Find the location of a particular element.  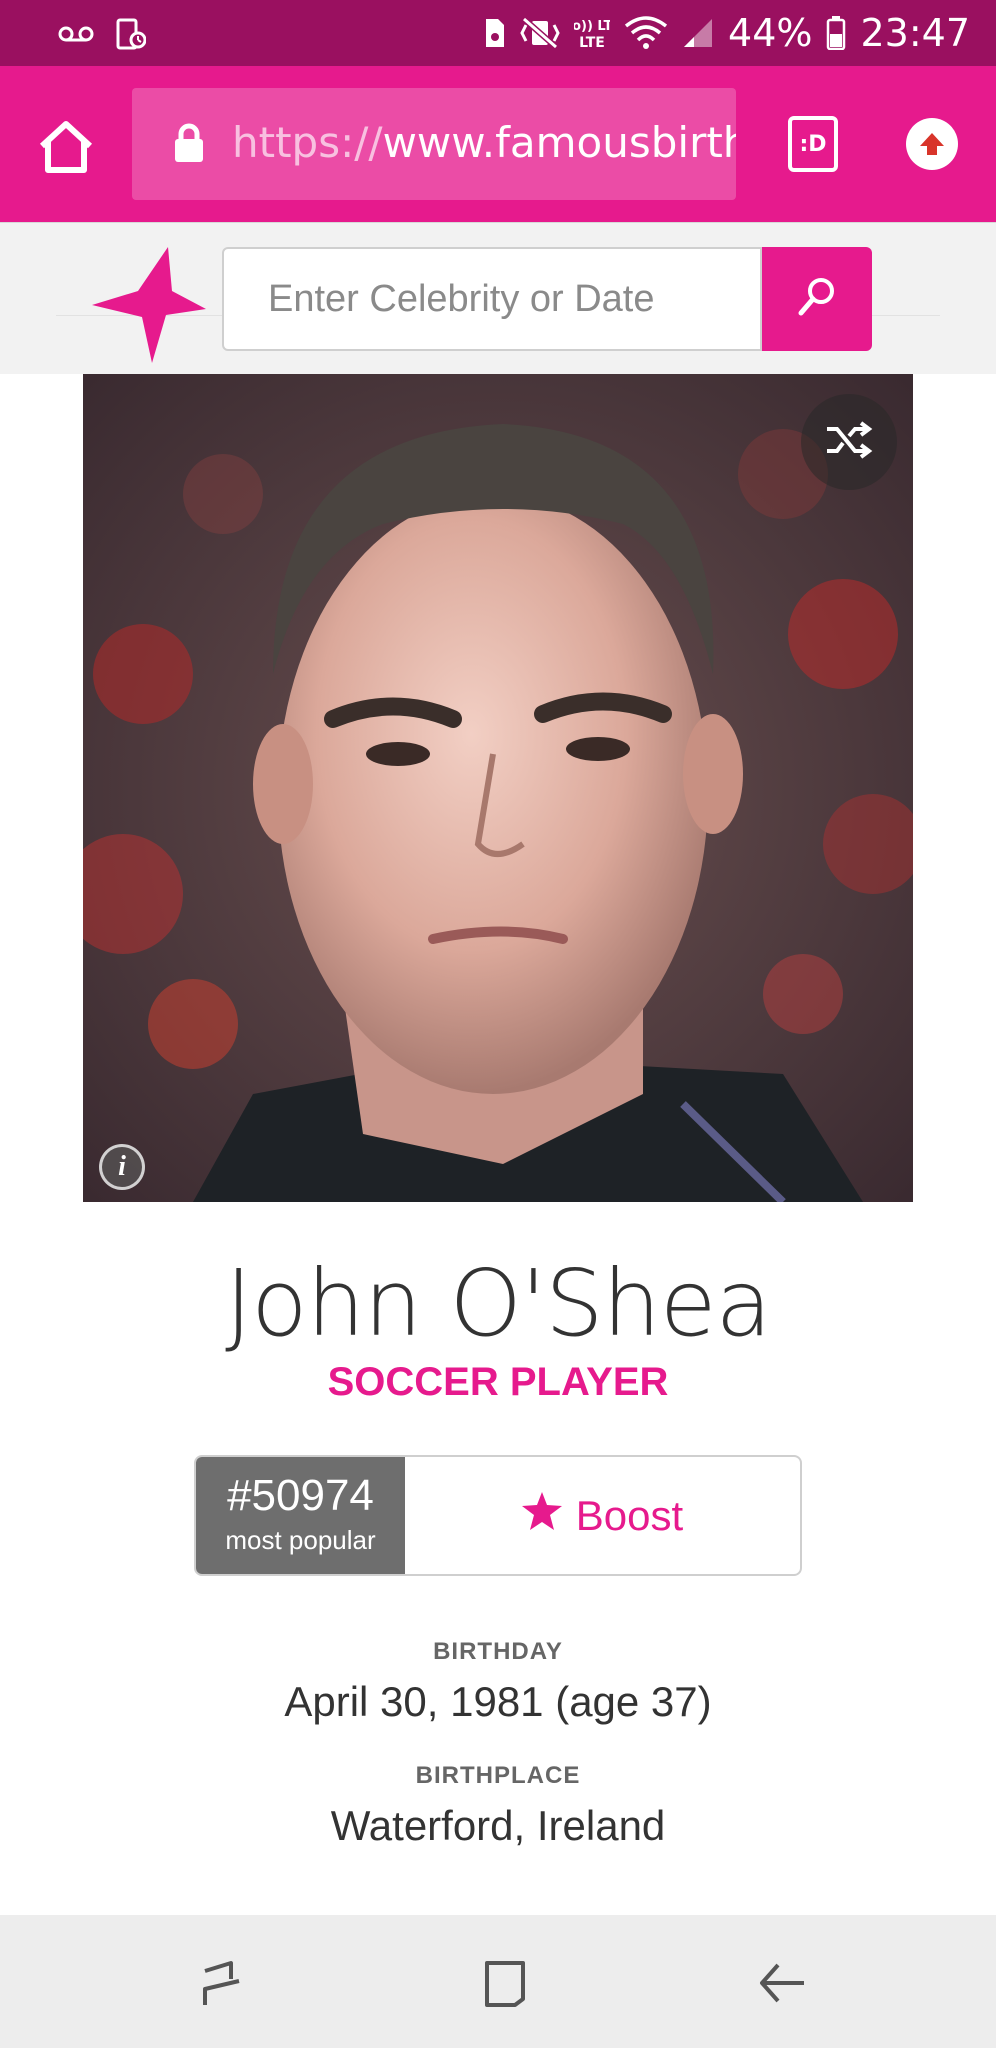

boost-button: Boost is located at coordinates (602, 1515).